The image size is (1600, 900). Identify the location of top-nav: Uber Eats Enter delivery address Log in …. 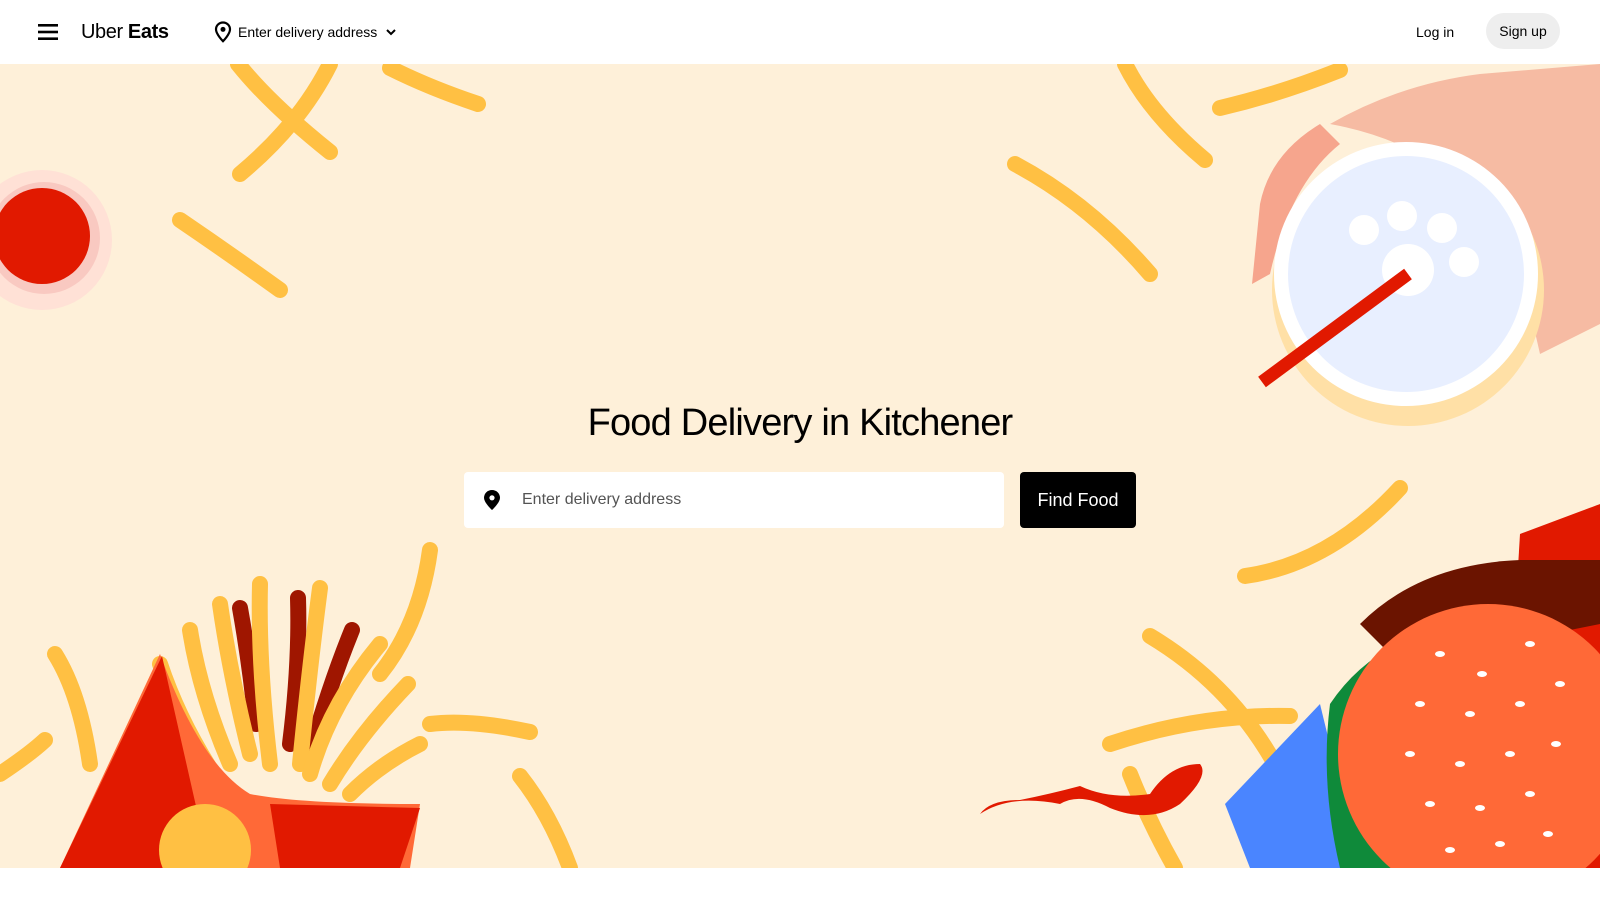
(800, 32).